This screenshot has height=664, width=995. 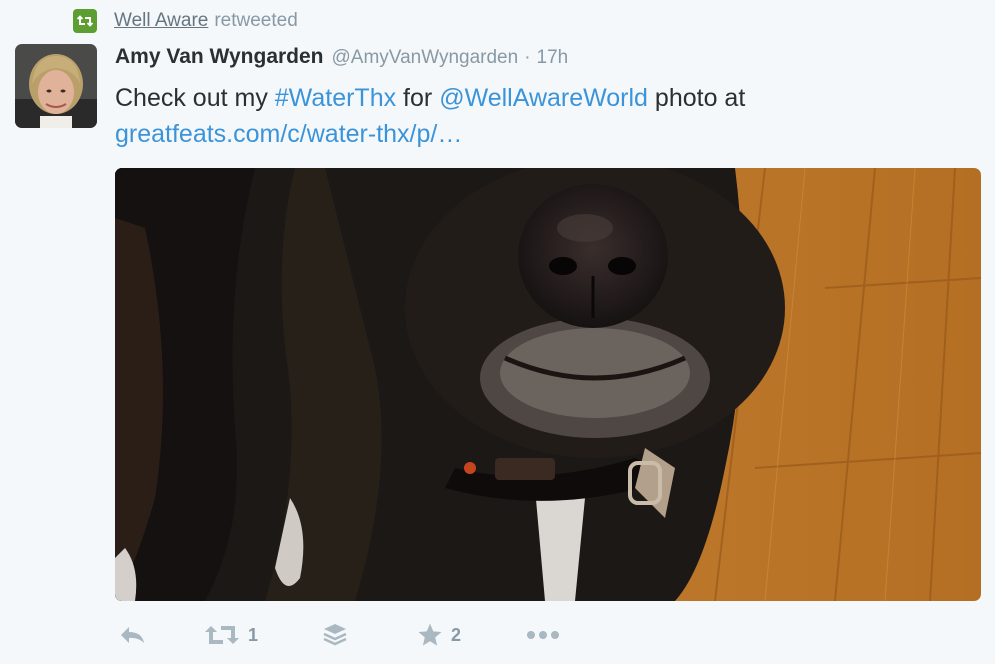 I want to click on more-button, so click(x=543, y=635).